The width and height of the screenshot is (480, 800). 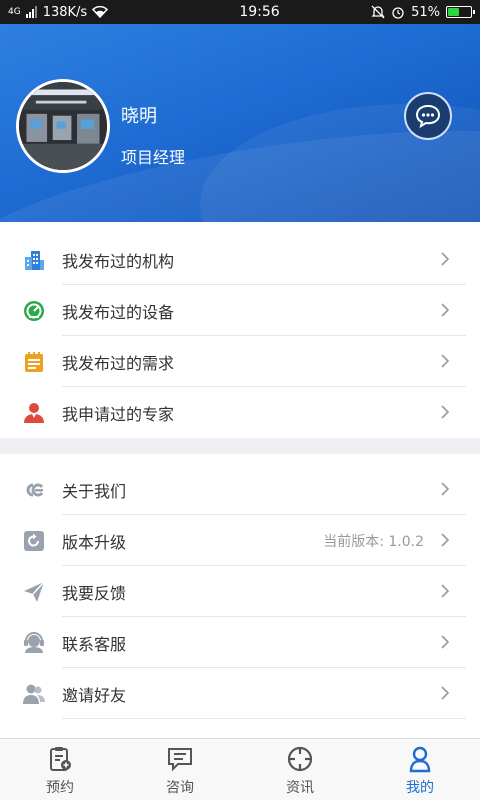 What do you see at coordinates (259, 12) in the screenshot?
I see `clock: 19:56` at bounding box center [259, 12].